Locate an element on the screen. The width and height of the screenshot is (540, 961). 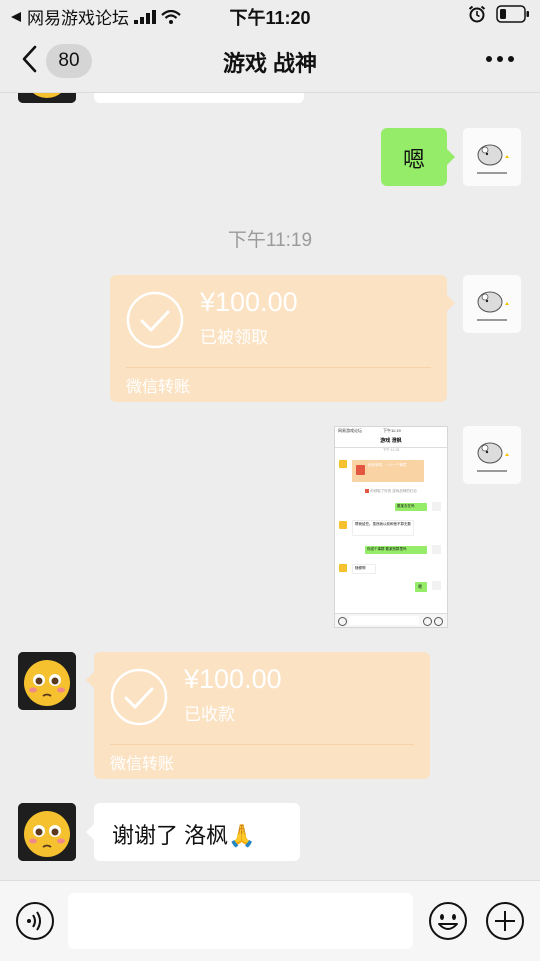
red-packet-mini-icon is located at coordinates (367, 491).